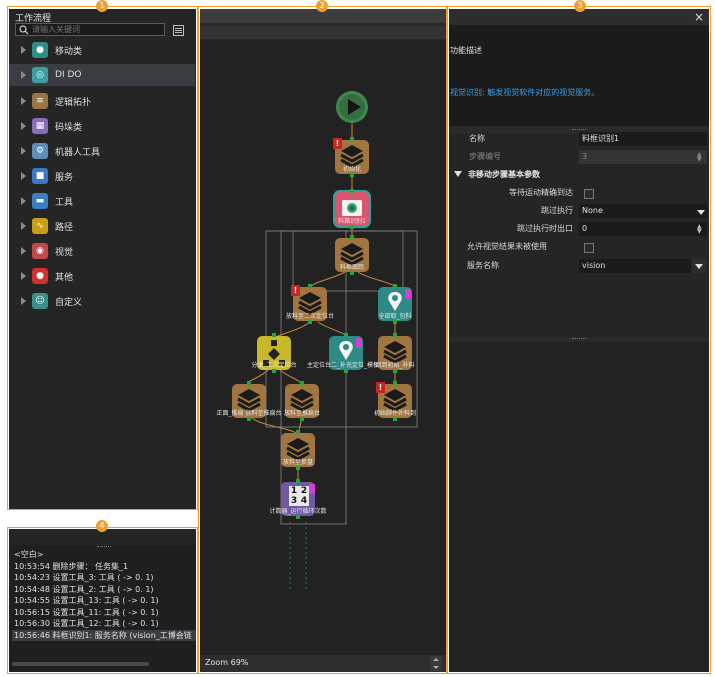 This screenshot has height=677, width=715. What do you see at coordinates (86, 612) in the screenshot?
I see `log-line: 10:56:15 设置工具_11: 工具 ( -> 0. 1)` at bounding box center [86, 612].